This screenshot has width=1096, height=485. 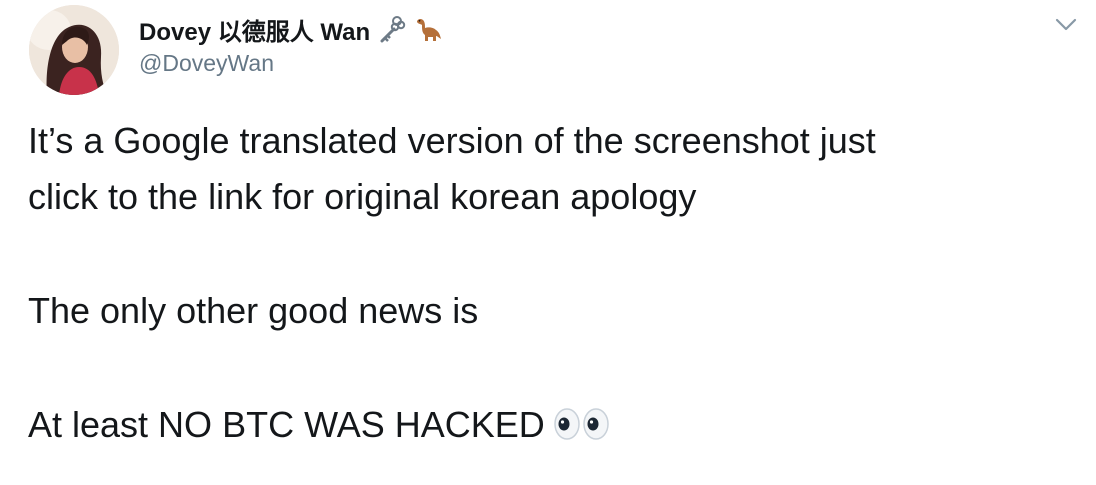 I want to click on sauropod-icon, so click(x=428, y=29).